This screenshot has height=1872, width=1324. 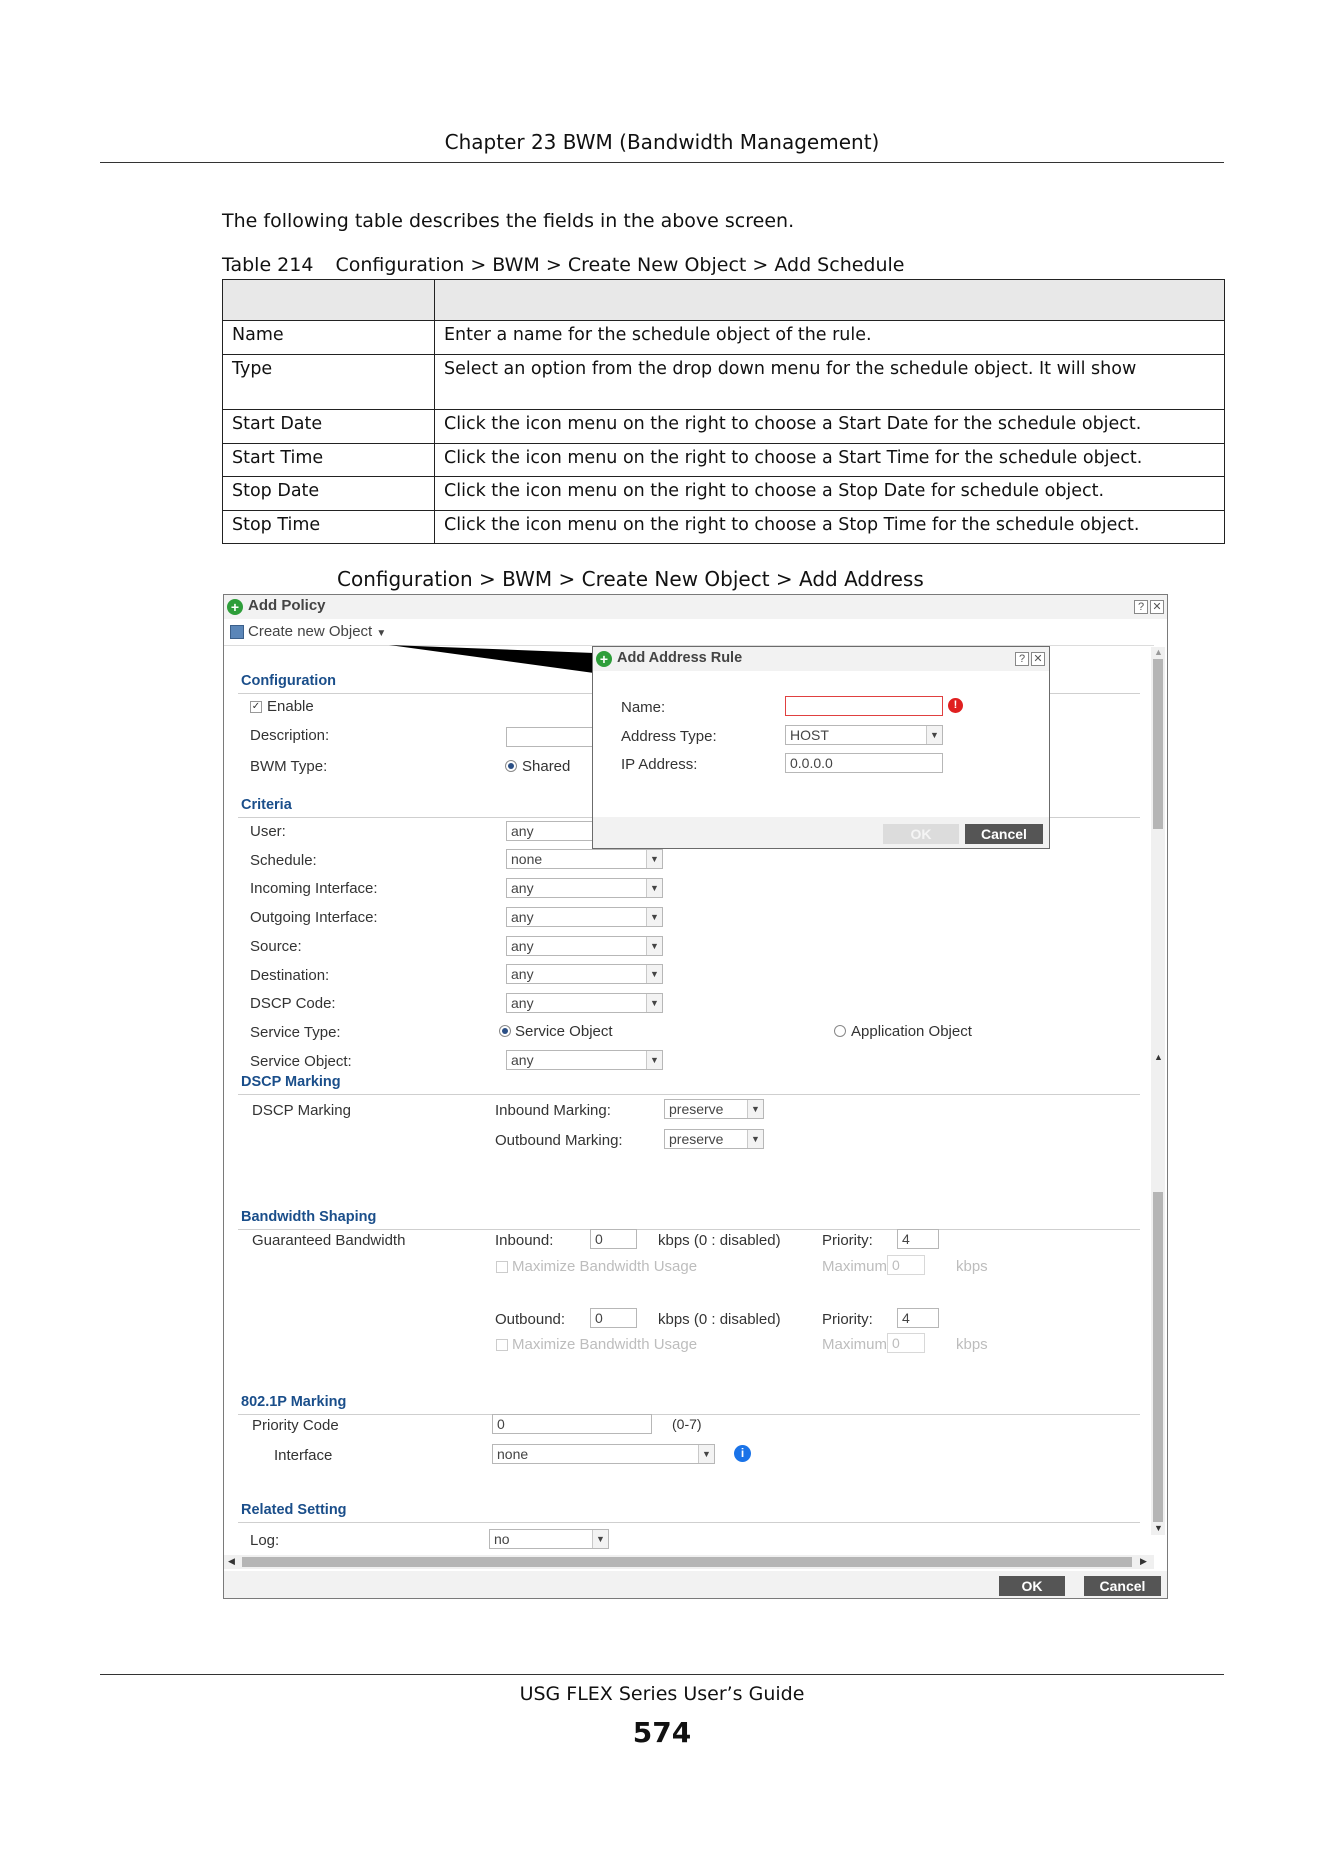 What do you see at coordinates (906, 1343) in the screenshot?
I see `outbound-maximum-input: 0` at bounding box center [906, 1343].